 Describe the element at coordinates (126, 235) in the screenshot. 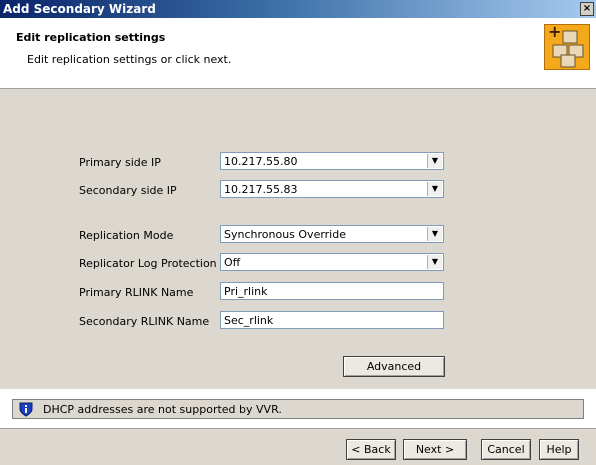

I see `replication-mode-label: Replication Mode` at that location.